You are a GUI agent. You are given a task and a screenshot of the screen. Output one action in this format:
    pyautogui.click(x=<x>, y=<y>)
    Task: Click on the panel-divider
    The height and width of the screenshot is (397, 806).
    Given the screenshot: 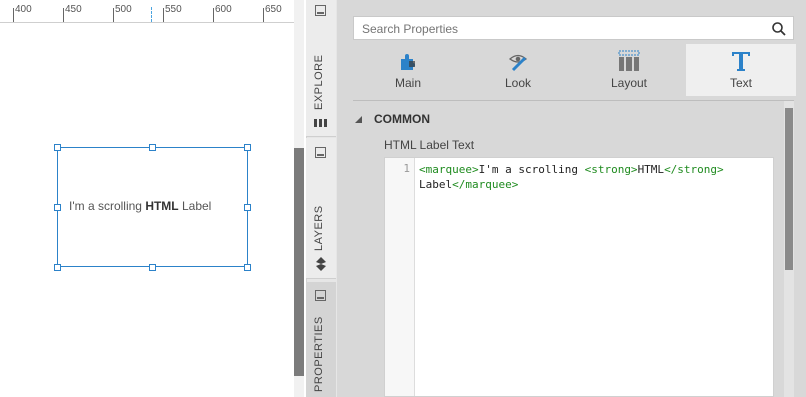 What is the action you would take?
    pyautogui.click(x=573, y=100)
    